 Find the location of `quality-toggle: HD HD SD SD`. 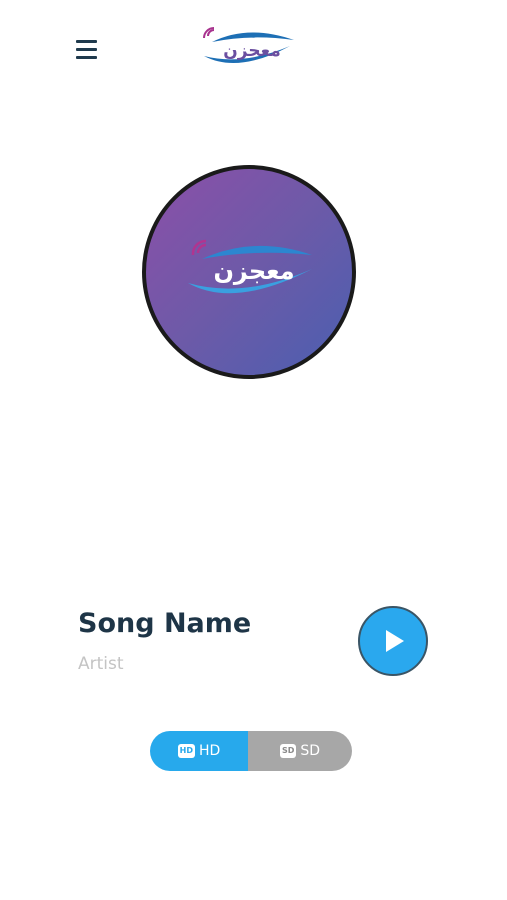

quality-toggle: HD HD SD SD is located at coordinates (251, 751).